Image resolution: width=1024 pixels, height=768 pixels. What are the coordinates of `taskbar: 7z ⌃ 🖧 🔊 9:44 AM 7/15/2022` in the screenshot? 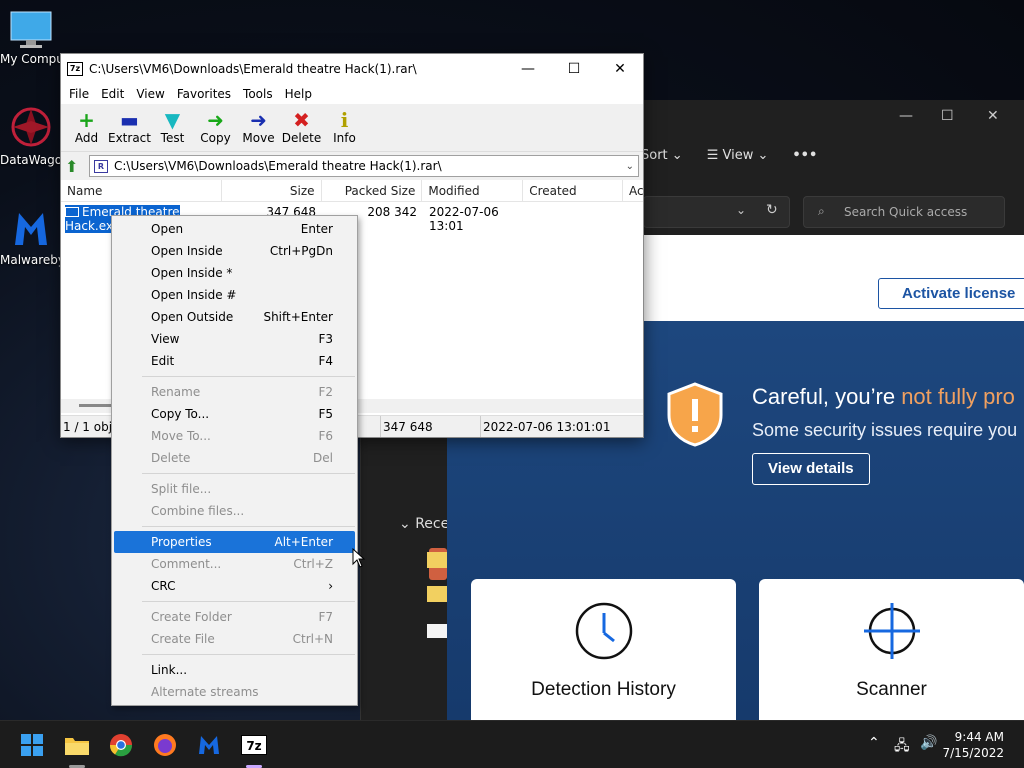 It's located at (512, 744).